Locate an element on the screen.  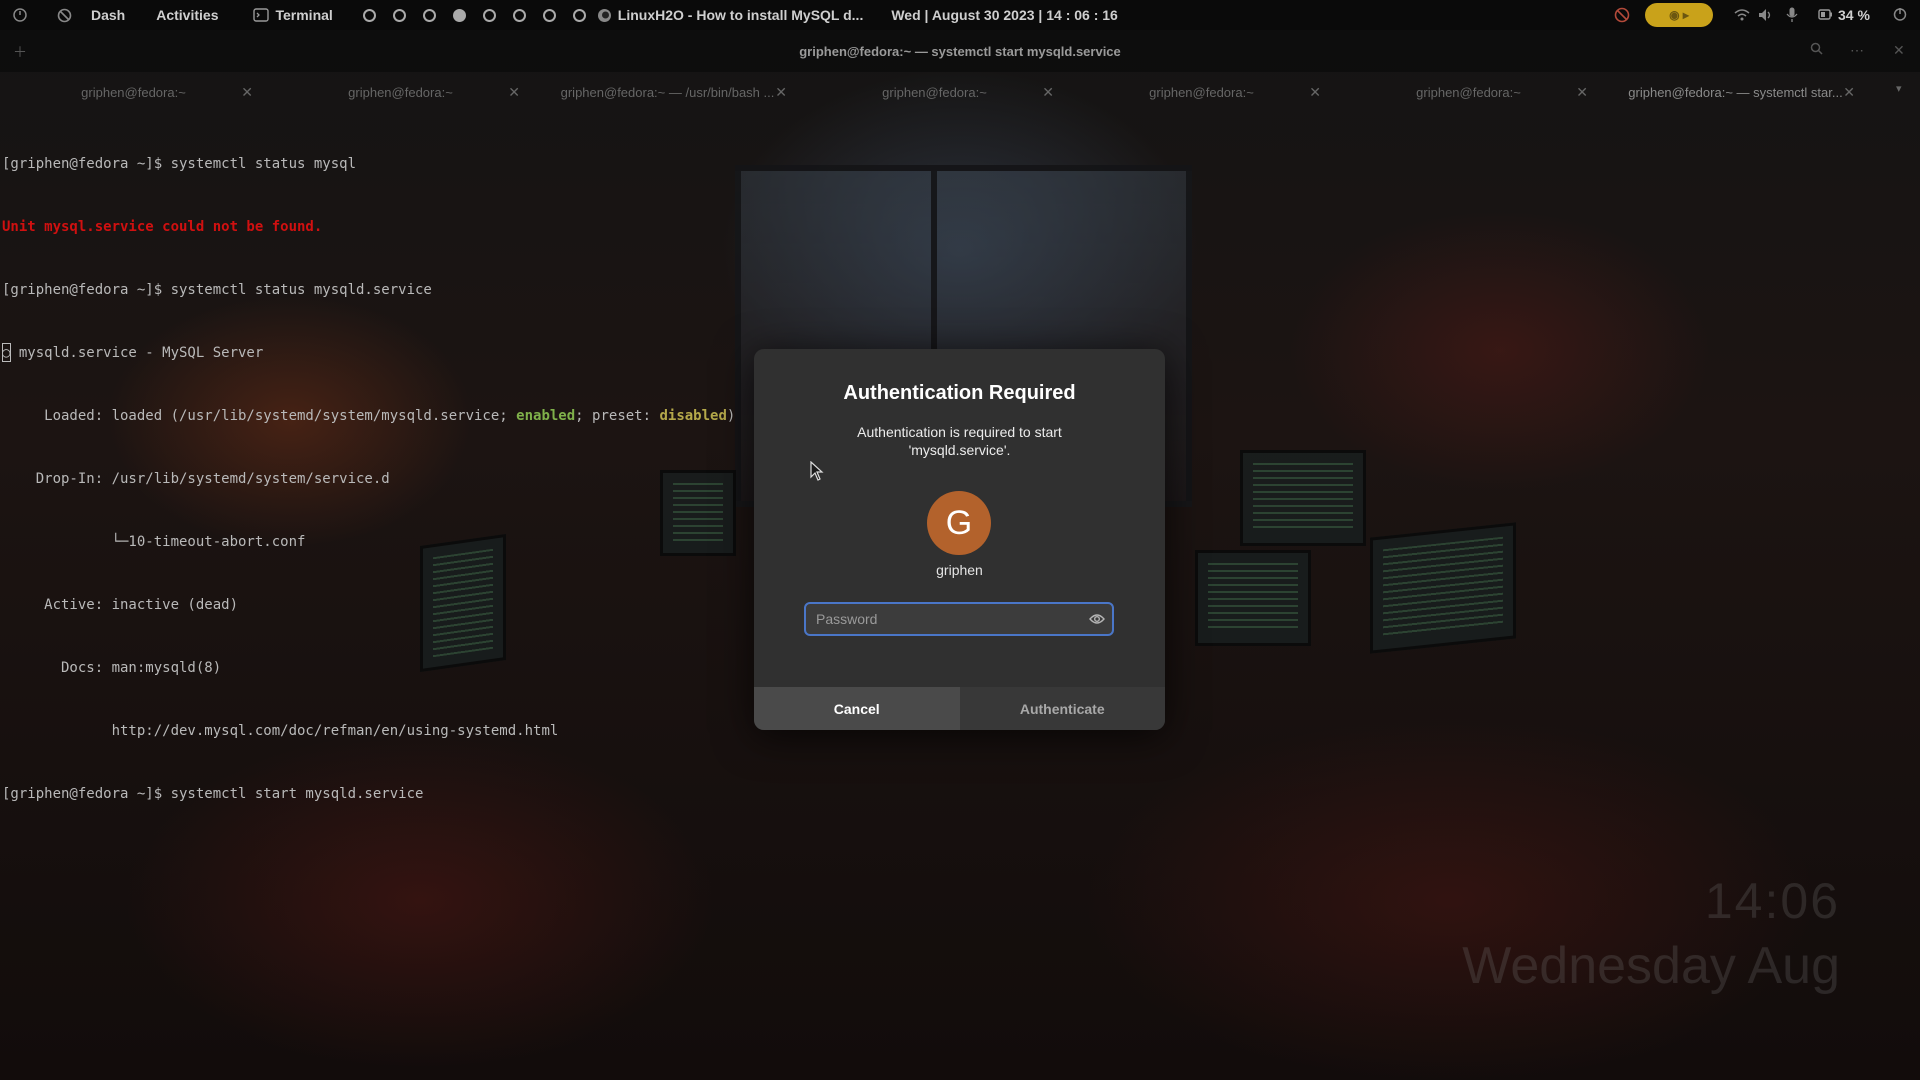
workspace-dot-active is located at coordinates (459, 15).